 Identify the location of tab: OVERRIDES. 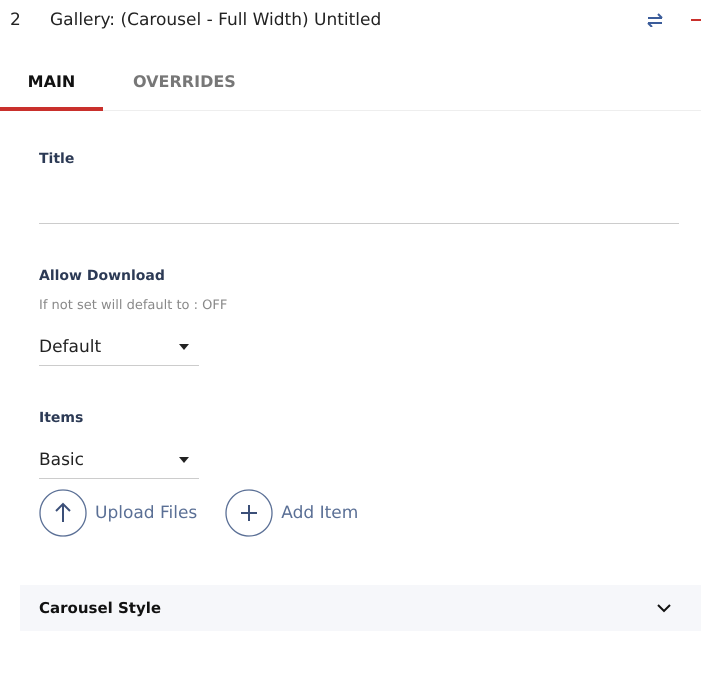
(188, 85).